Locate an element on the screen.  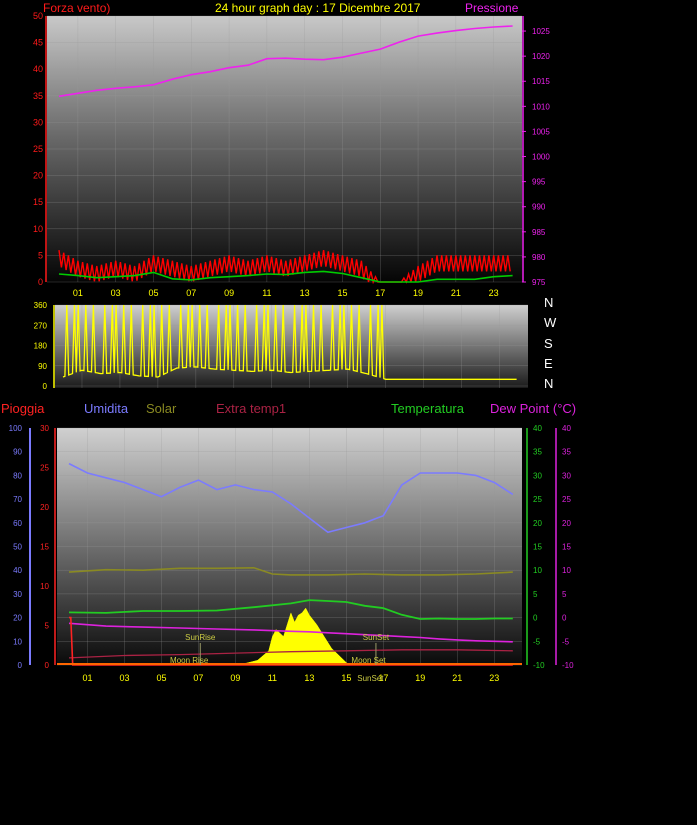
temp-tick-label: 35 is located at coordinates (537, 452).